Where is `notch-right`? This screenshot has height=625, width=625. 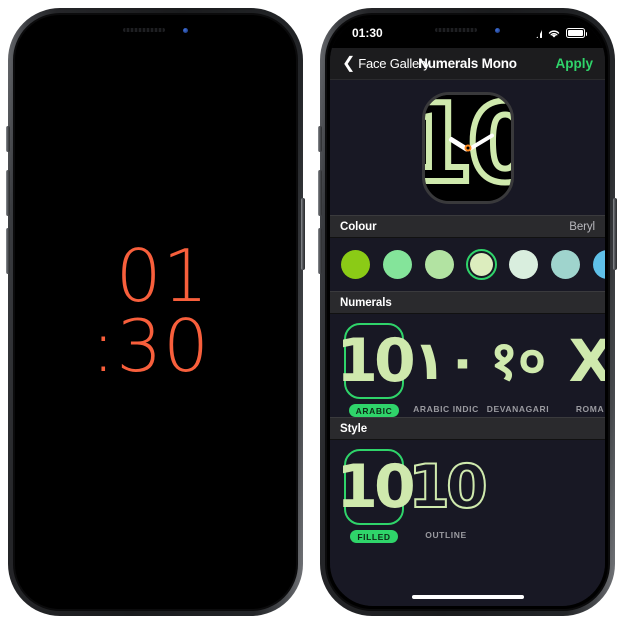 notch-right is located at coordinates (467, 30).